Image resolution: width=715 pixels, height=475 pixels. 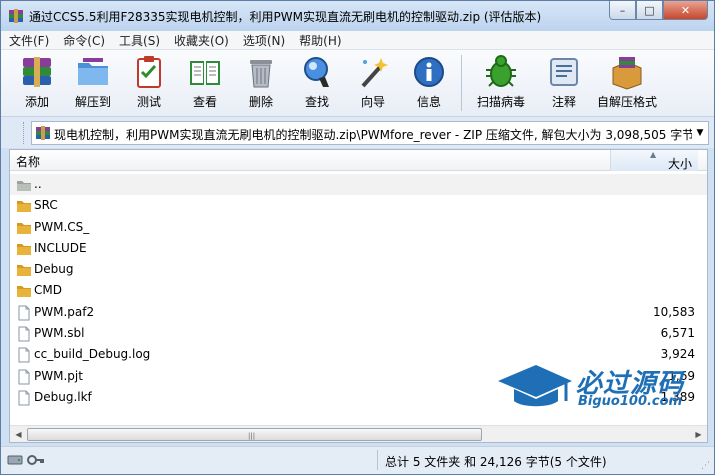 I want to click on scroll-left-icon: ◀, so click(x=18, y=434).